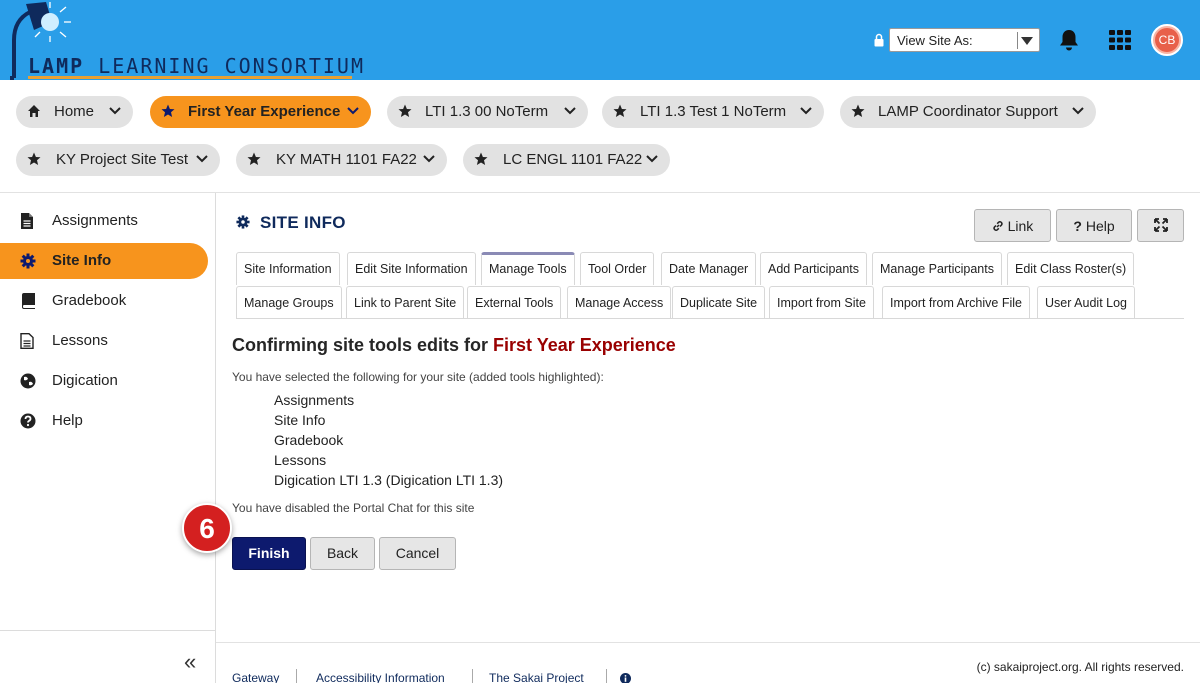  What do you see at coordinates (85, 380) in the screenshot?
I see `sidebar-item-label: Digication` at bounding box center [85, 380].